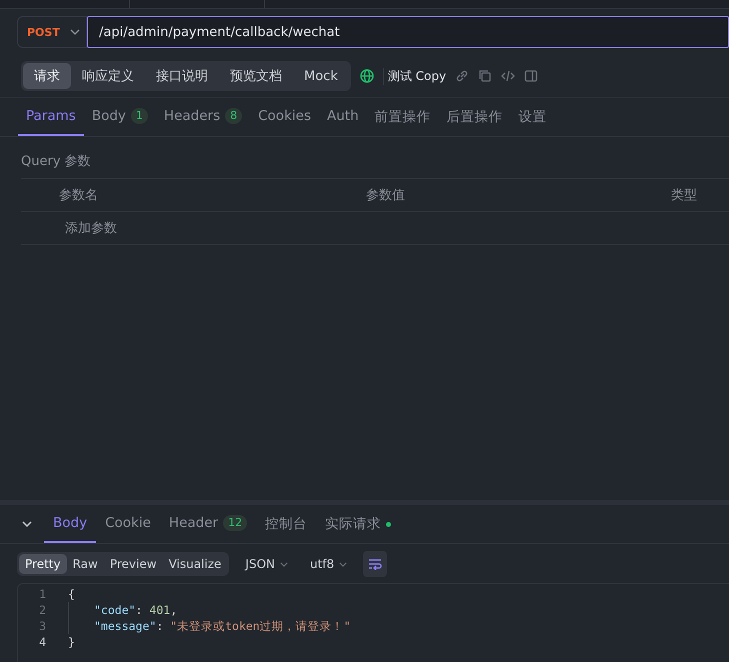  What do you see at coordinates (266, 564) in the screenshot?
I see `format-dropdown: JSON` at bounding box center [266, 564].